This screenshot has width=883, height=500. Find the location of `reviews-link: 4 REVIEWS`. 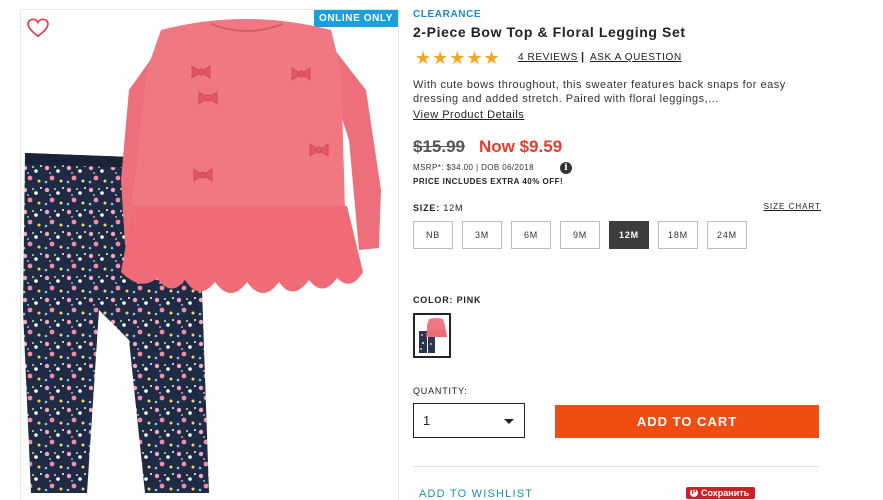

reviews-link: 4 REVIEWS is located at coordinates (548, 57).